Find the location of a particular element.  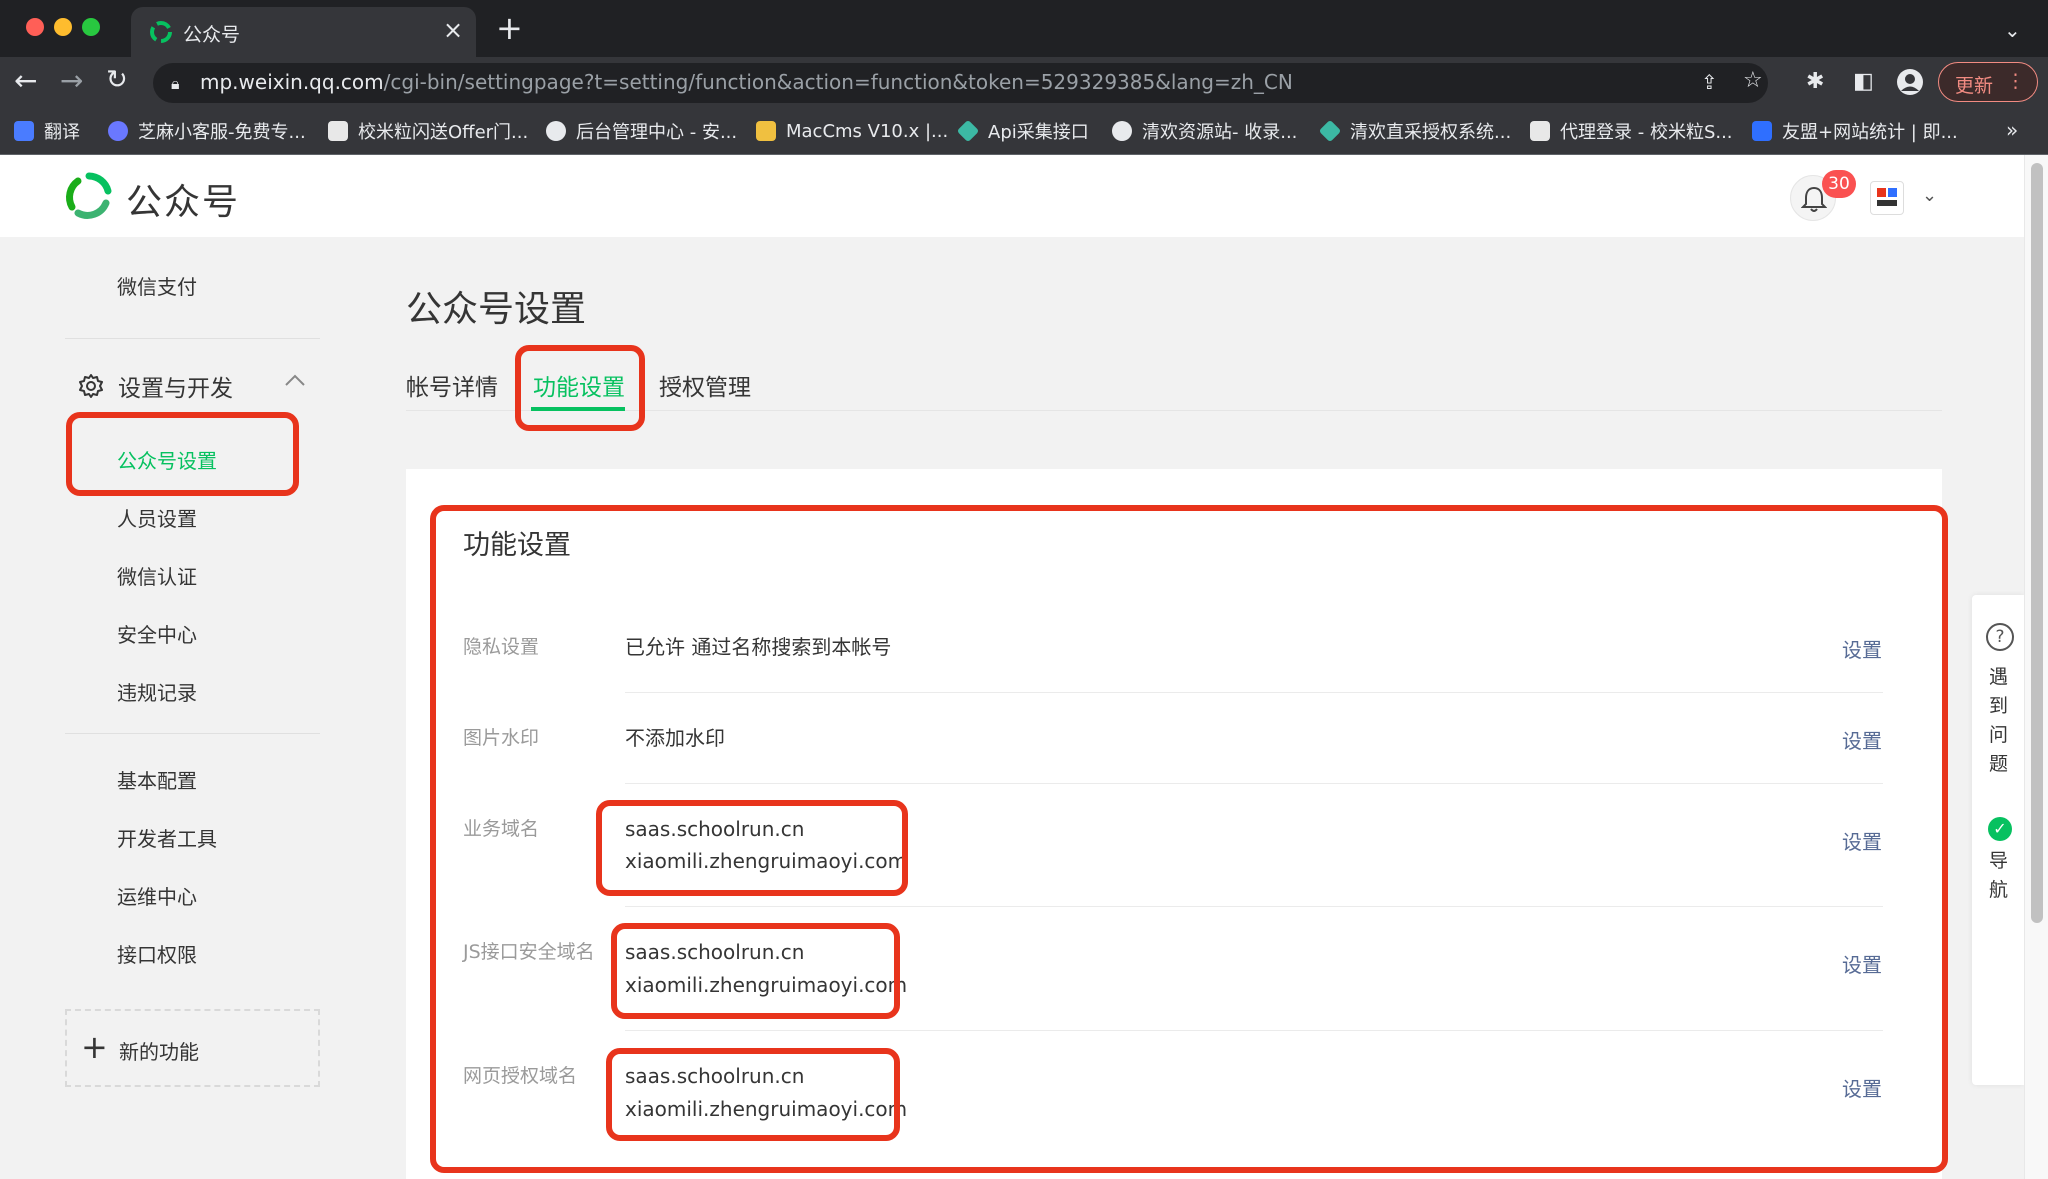

scrollbar-thumb is located at coordinates (2037, 543).